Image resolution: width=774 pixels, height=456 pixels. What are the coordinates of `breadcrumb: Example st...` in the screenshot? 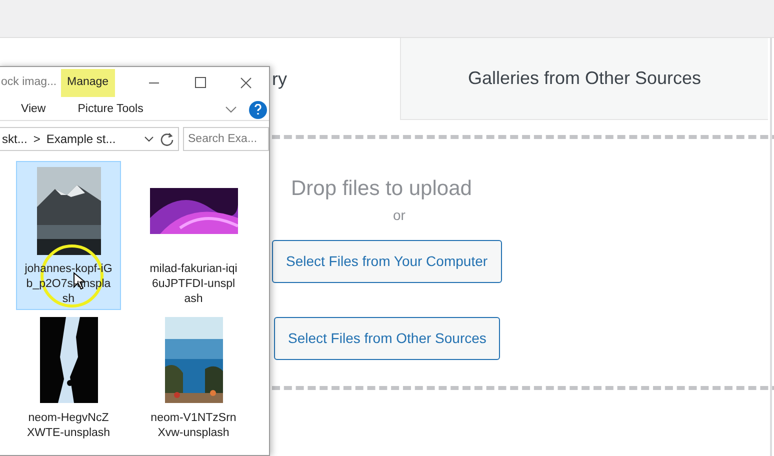 It's located at (81, 139).